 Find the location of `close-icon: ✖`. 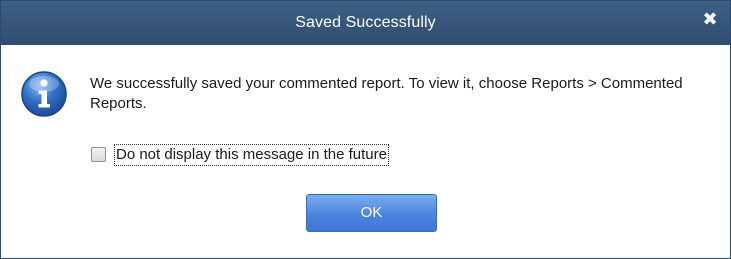

close-icon: ✖ is located at coordinates (710, 20).